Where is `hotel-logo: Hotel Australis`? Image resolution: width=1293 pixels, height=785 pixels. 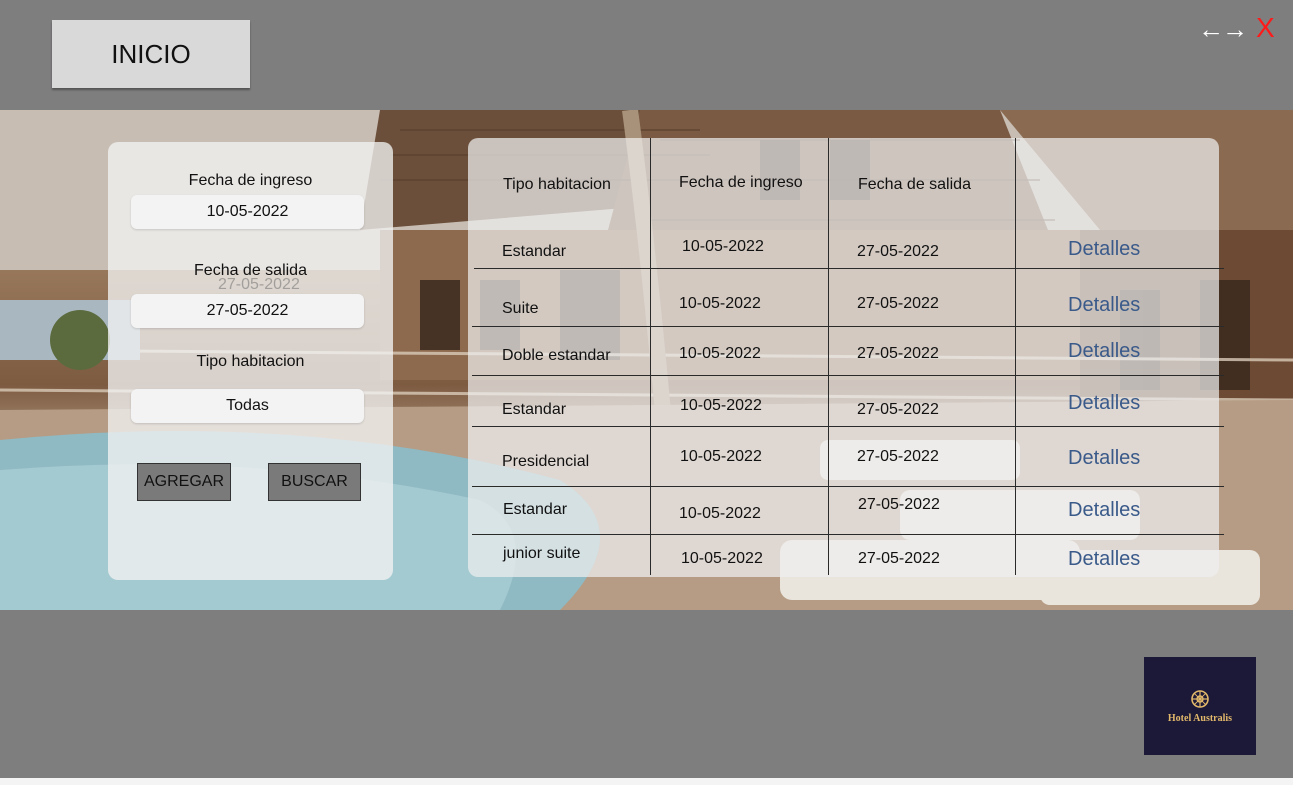
hotel-logo: Hotel Australis is located at coordinates (1200, 706).